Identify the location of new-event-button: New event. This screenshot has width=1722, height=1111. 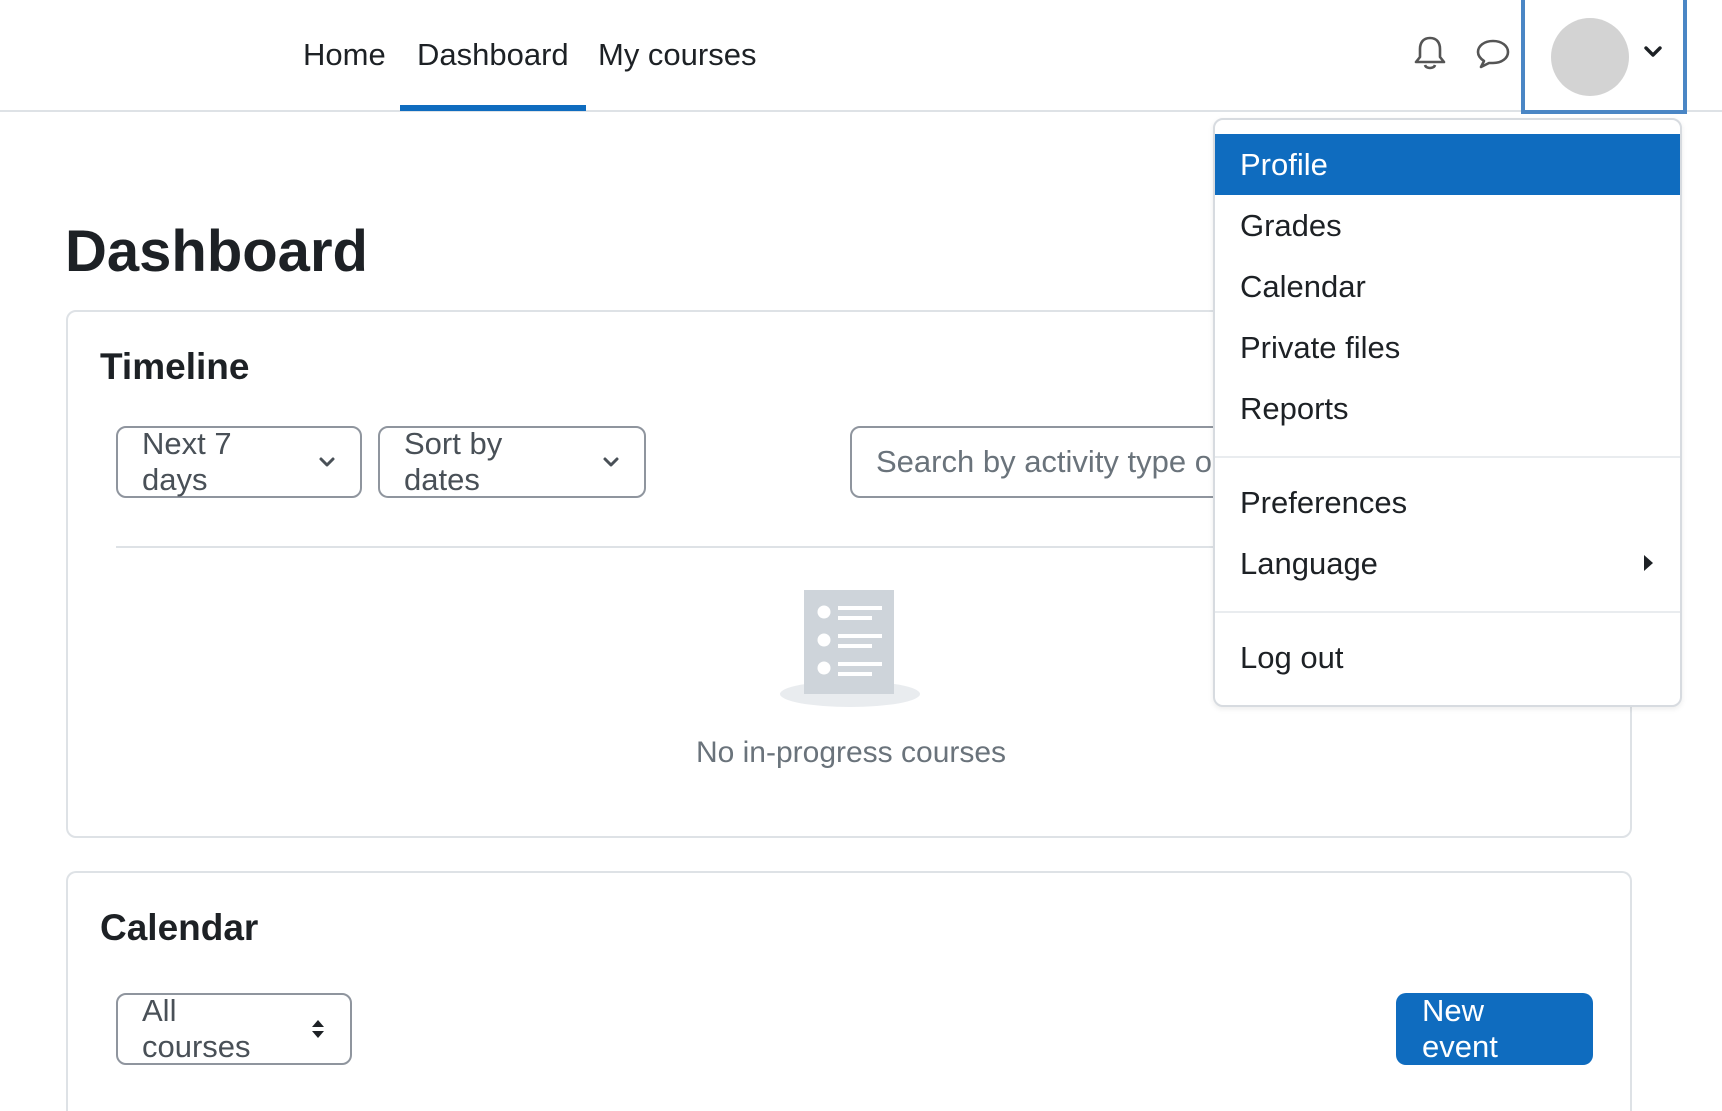
(1494, 1029).